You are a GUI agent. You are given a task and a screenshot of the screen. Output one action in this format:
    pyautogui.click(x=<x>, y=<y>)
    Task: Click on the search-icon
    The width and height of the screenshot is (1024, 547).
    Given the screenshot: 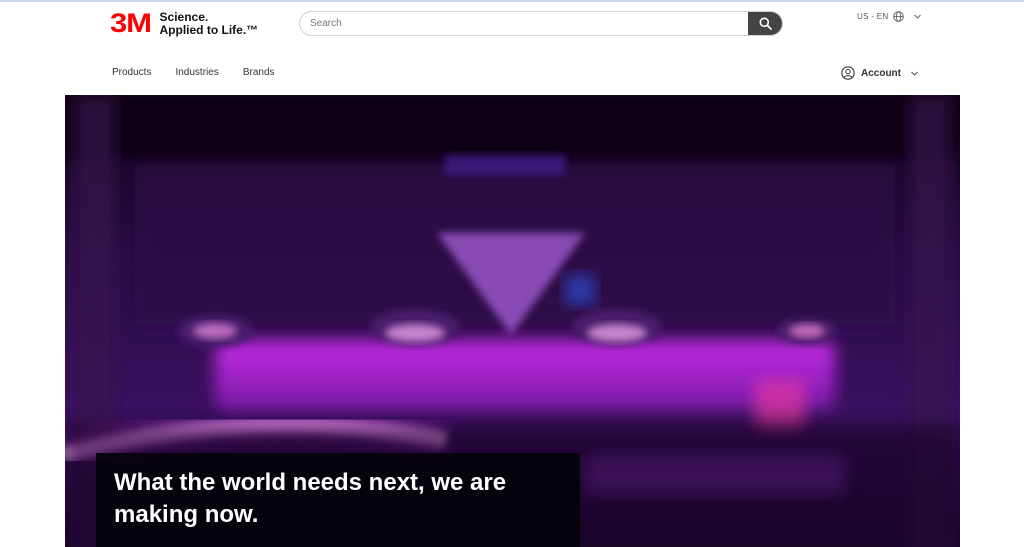 What is the action you would take?
    pyautogui.click(x=765, y=23)
    